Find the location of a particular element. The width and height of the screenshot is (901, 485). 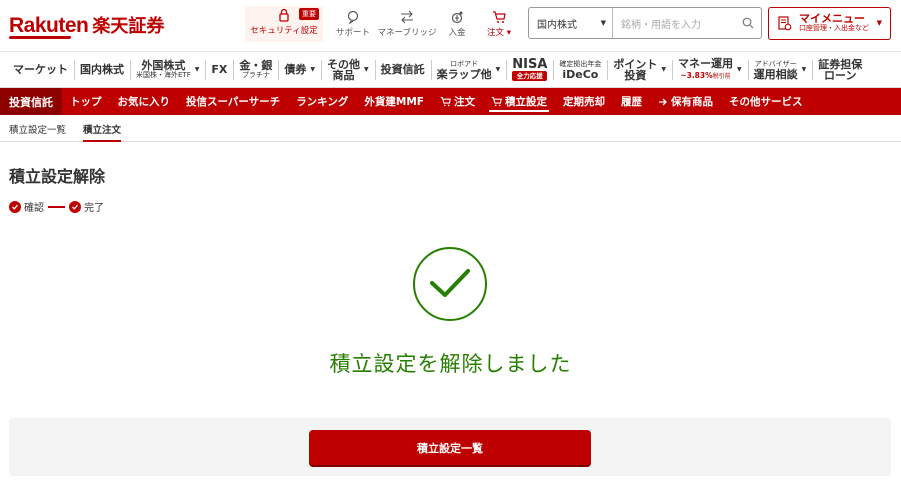

nav-foreign-stocks: 外国株式 米国株・海外ETF ▼ is located at coordinates (167, 70).